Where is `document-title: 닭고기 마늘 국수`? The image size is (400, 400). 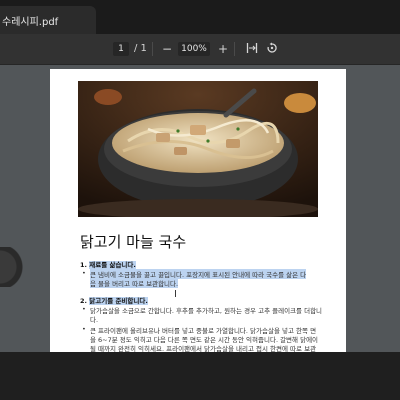 document-title: 닭고기 마늘 국수 is located at coordinates (133, 242).